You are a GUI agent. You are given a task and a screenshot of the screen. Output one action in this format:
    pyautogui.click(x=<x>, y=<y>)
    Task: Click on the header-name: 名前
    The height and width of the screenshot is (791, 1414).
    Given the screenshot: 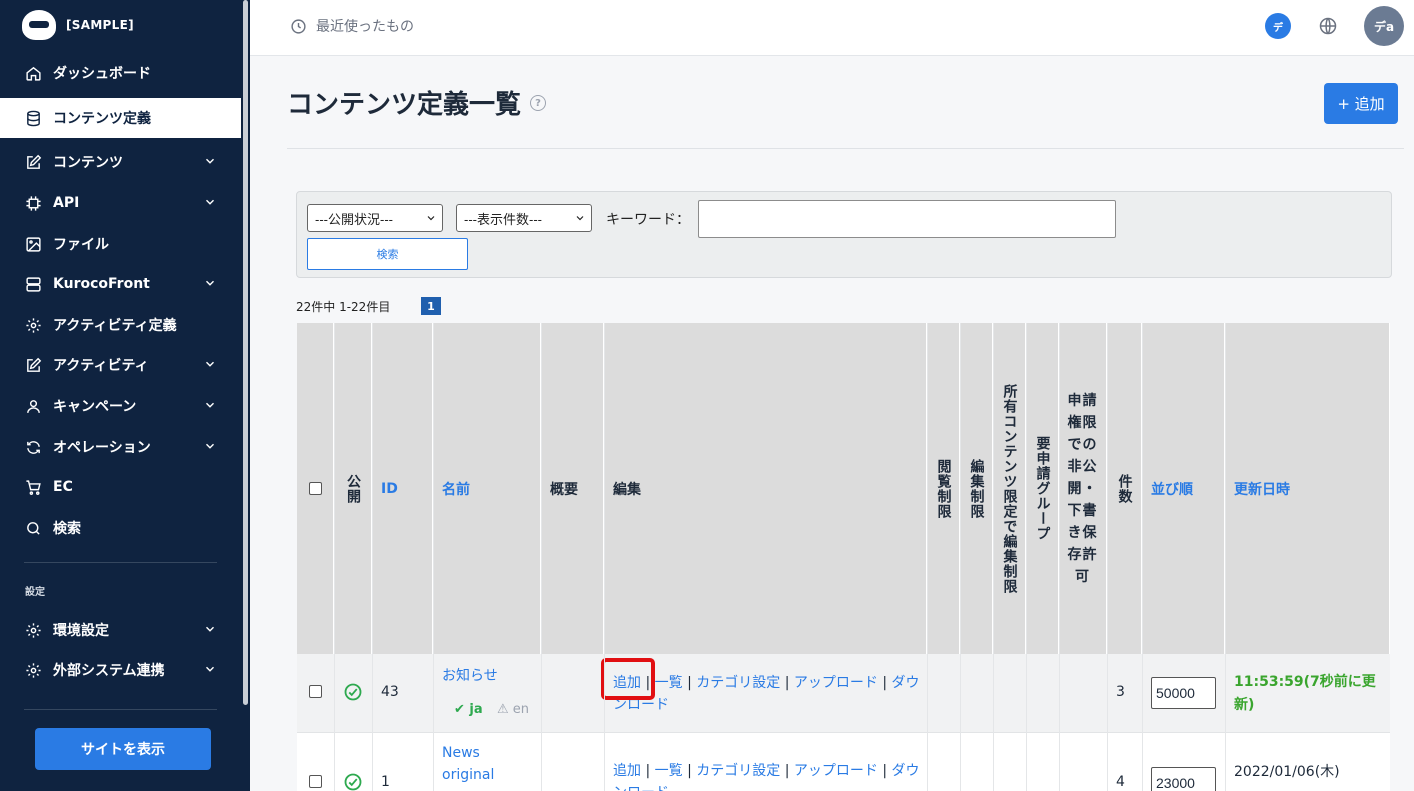 What is the action you would take?
    pyautogui.click(x=487, y=488)
    